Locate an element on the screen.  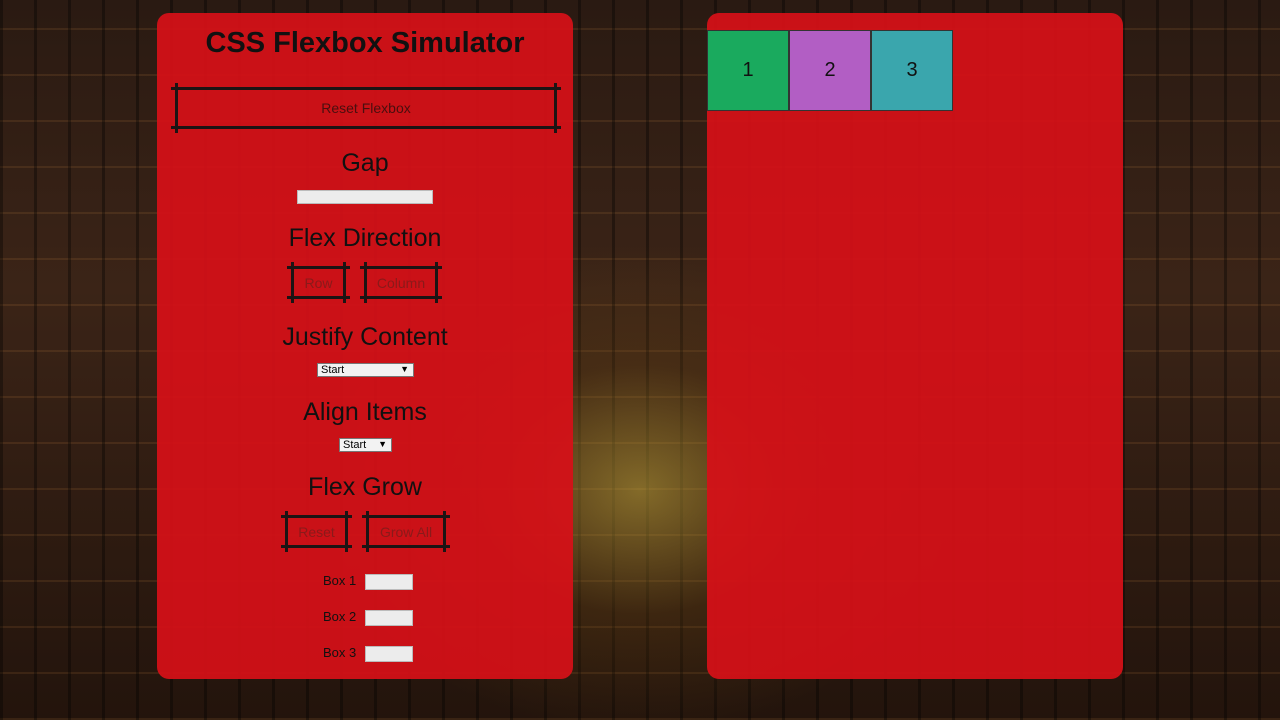
box-3-grow-row: Box 3 is located at coordinates (365, 653).